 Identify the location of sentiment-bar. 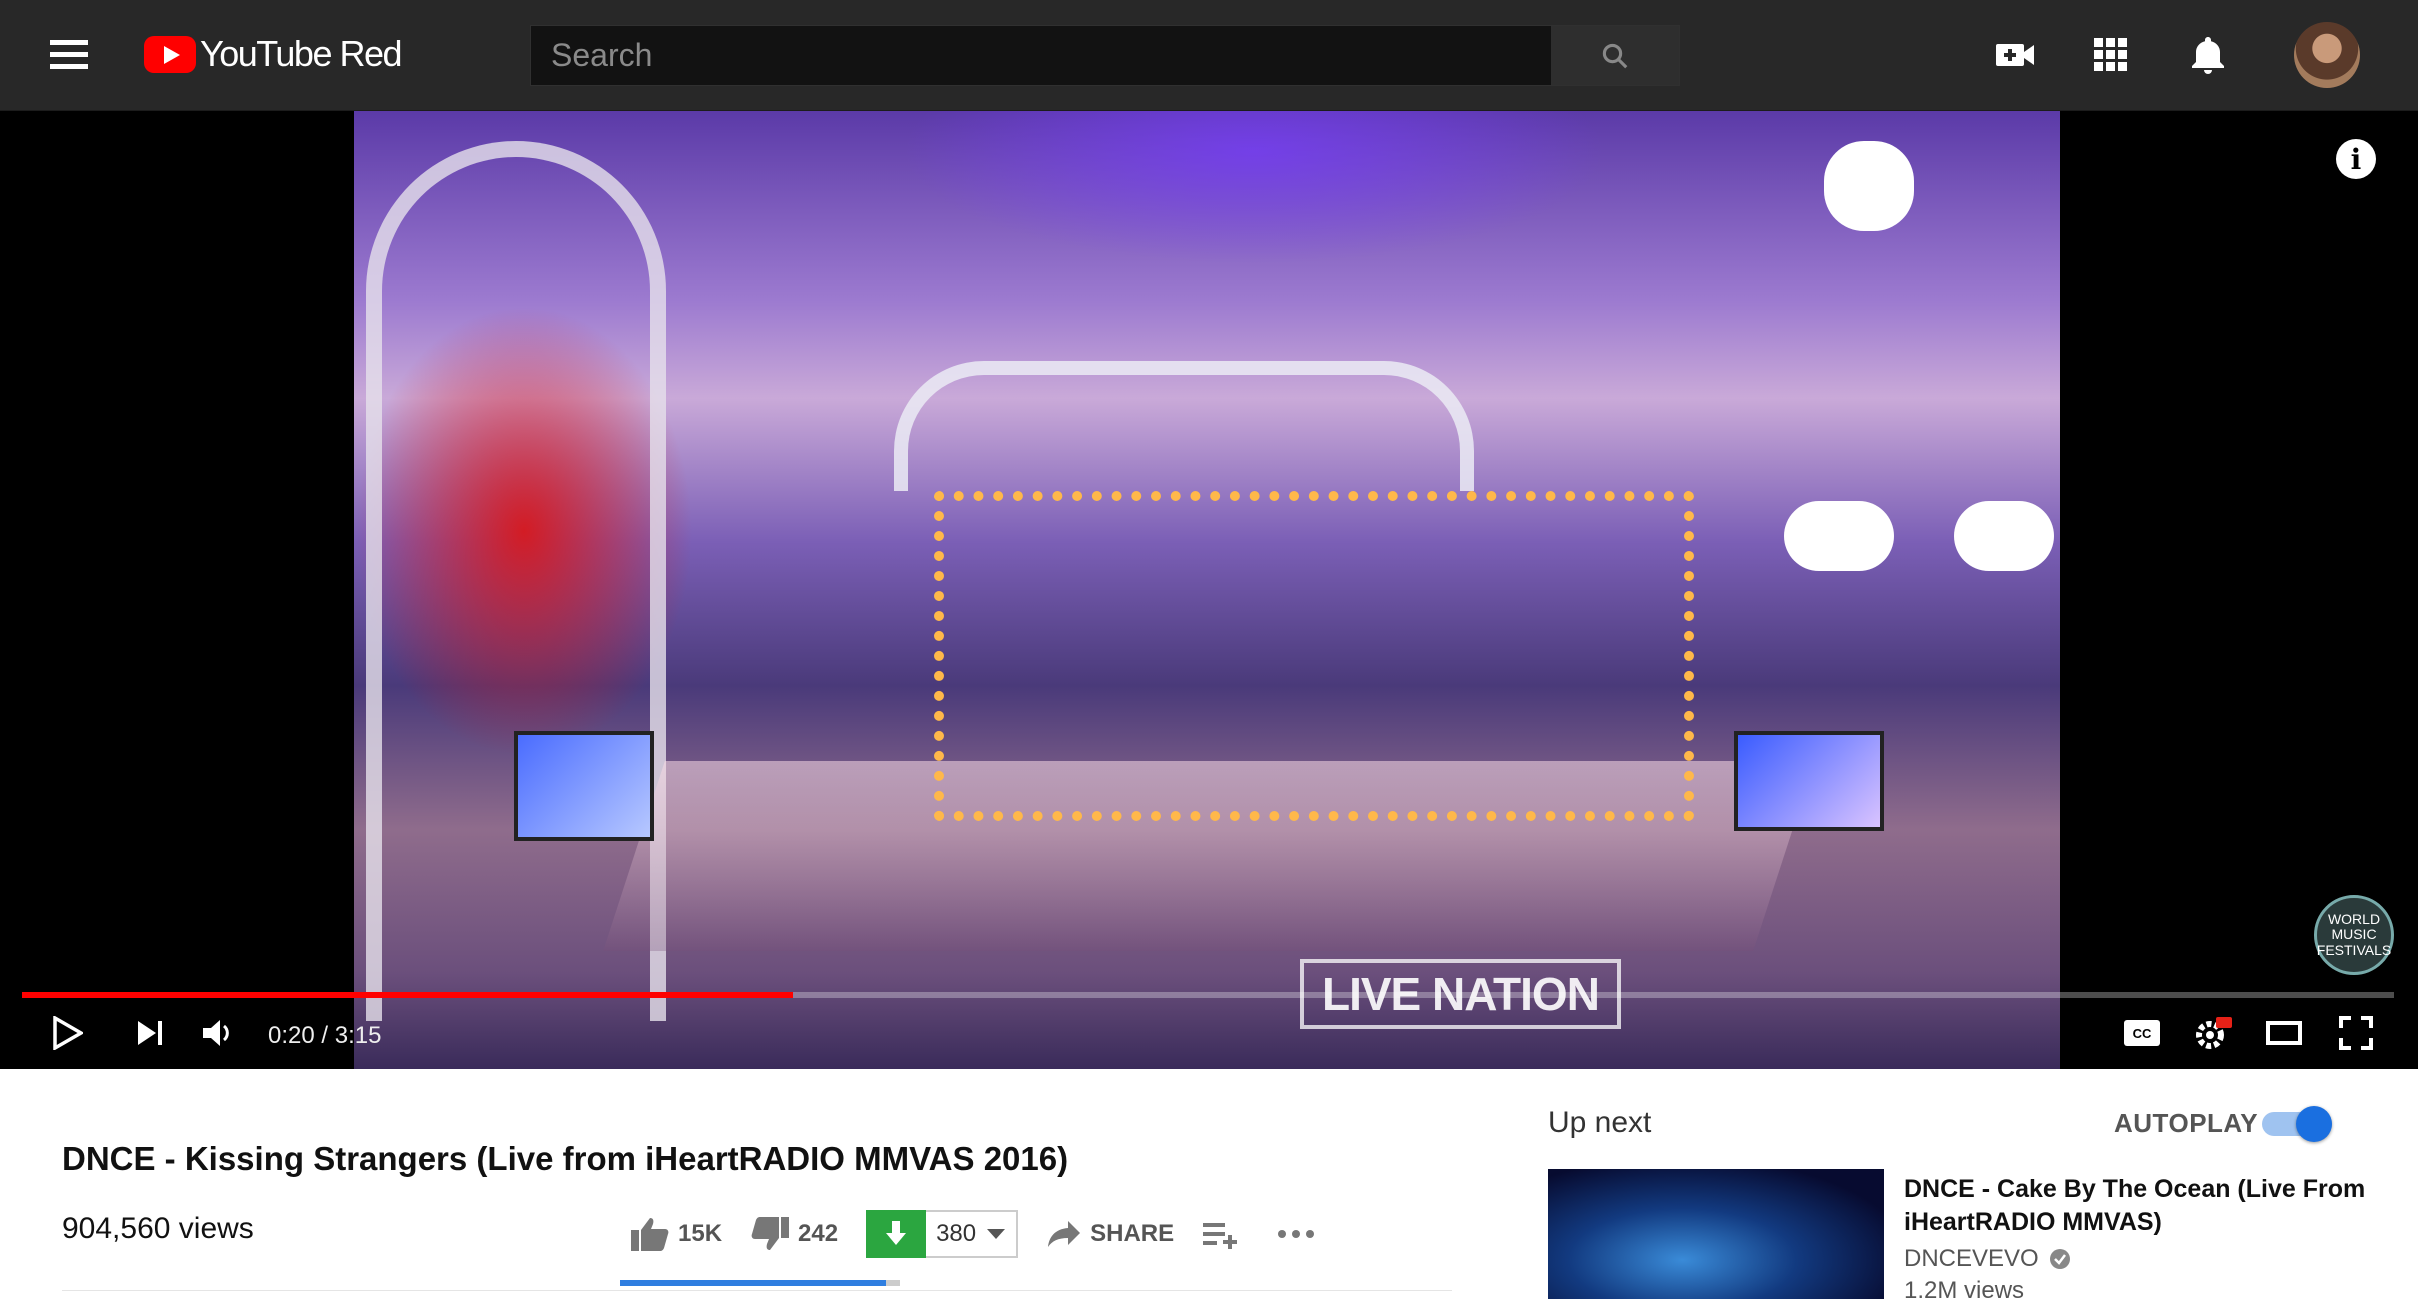
(760, 1283).